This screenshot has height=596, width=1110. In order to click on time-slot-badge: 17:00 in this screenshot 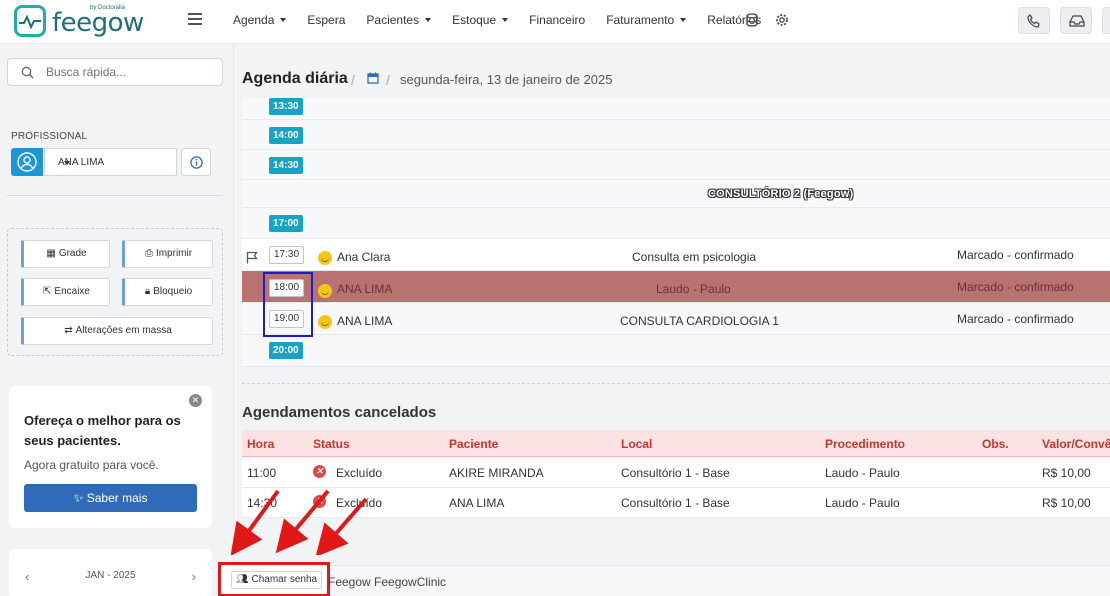, I will do `click(286, 223)`.